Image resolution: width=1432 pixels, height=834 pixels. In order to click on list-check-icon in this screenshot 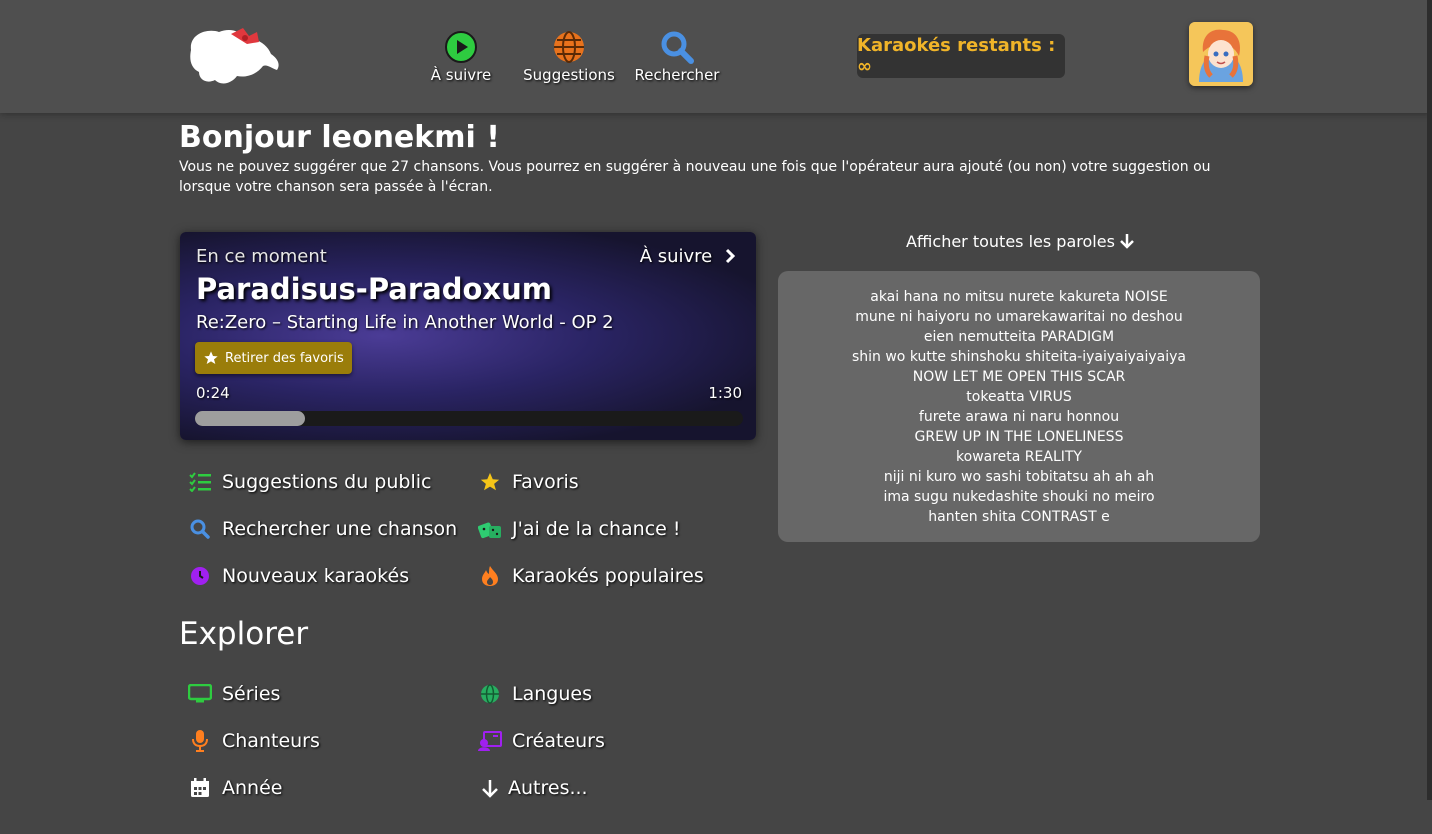, I will do `click(200, 482)`.